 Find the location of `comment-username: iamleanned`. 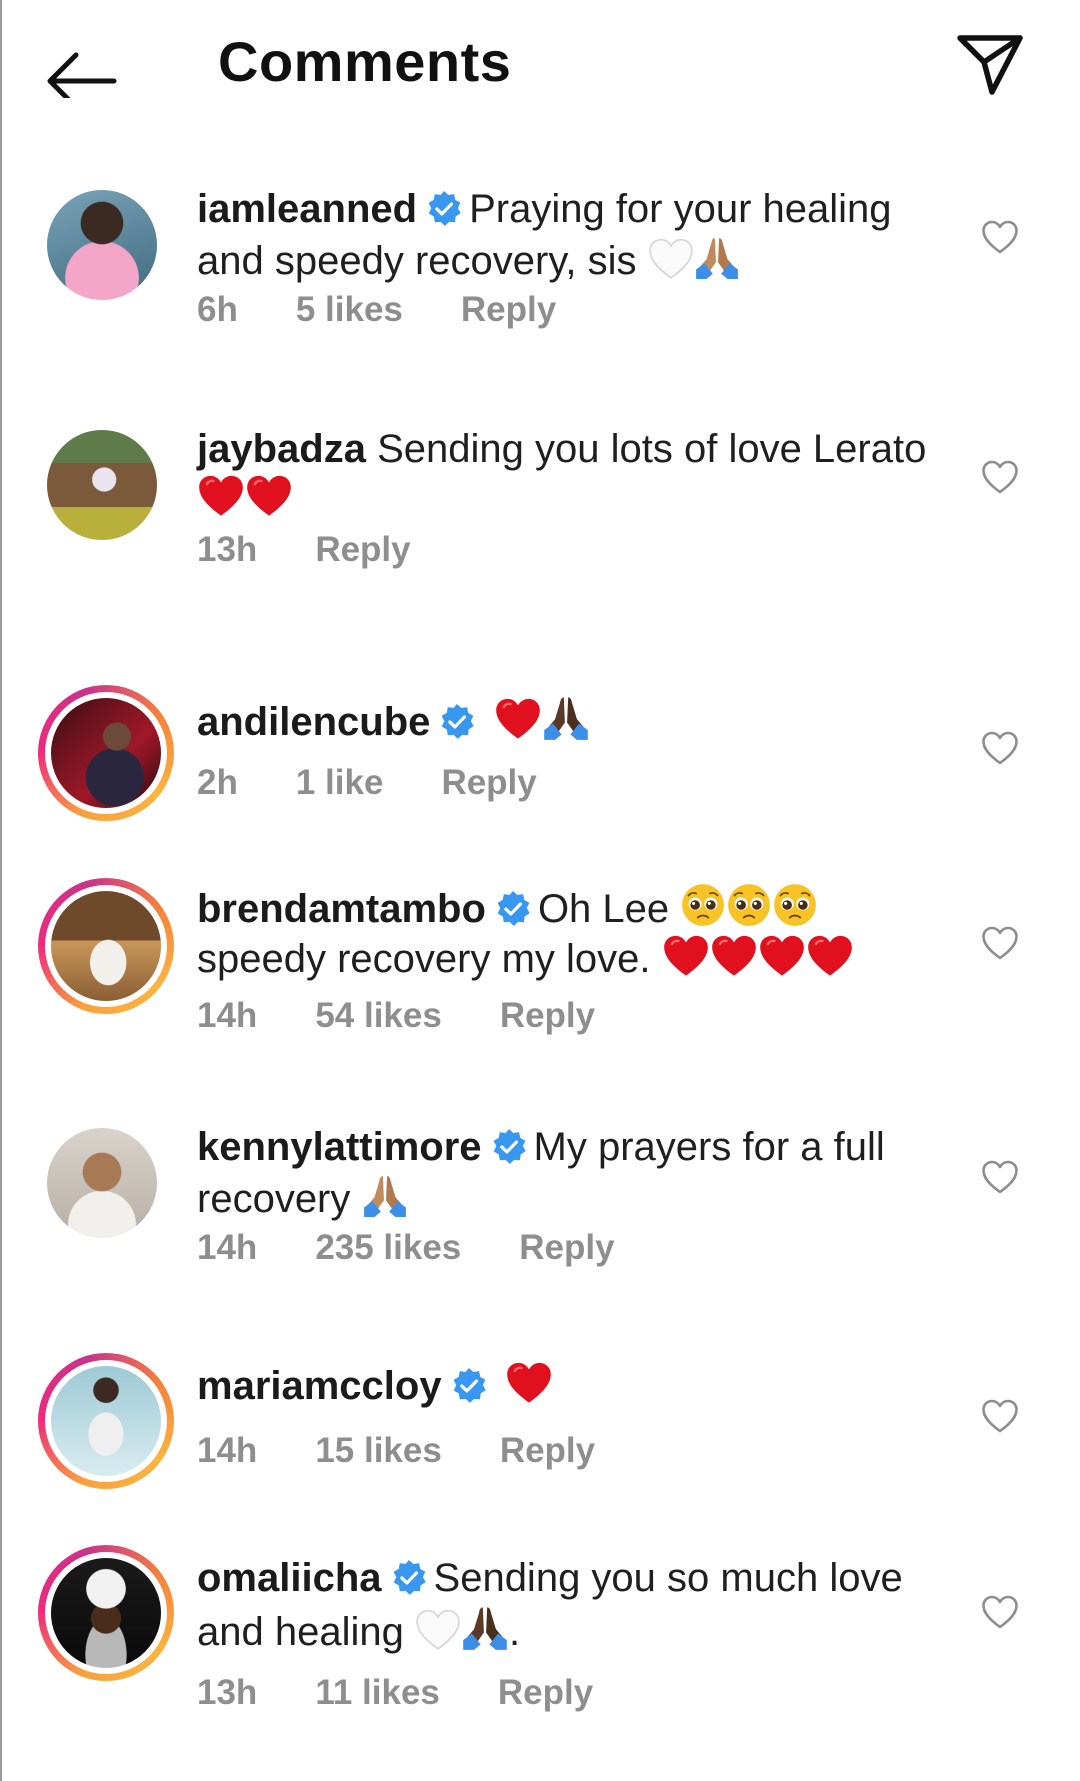

comment-username: iamleanned is located at coordinates (307, 209).